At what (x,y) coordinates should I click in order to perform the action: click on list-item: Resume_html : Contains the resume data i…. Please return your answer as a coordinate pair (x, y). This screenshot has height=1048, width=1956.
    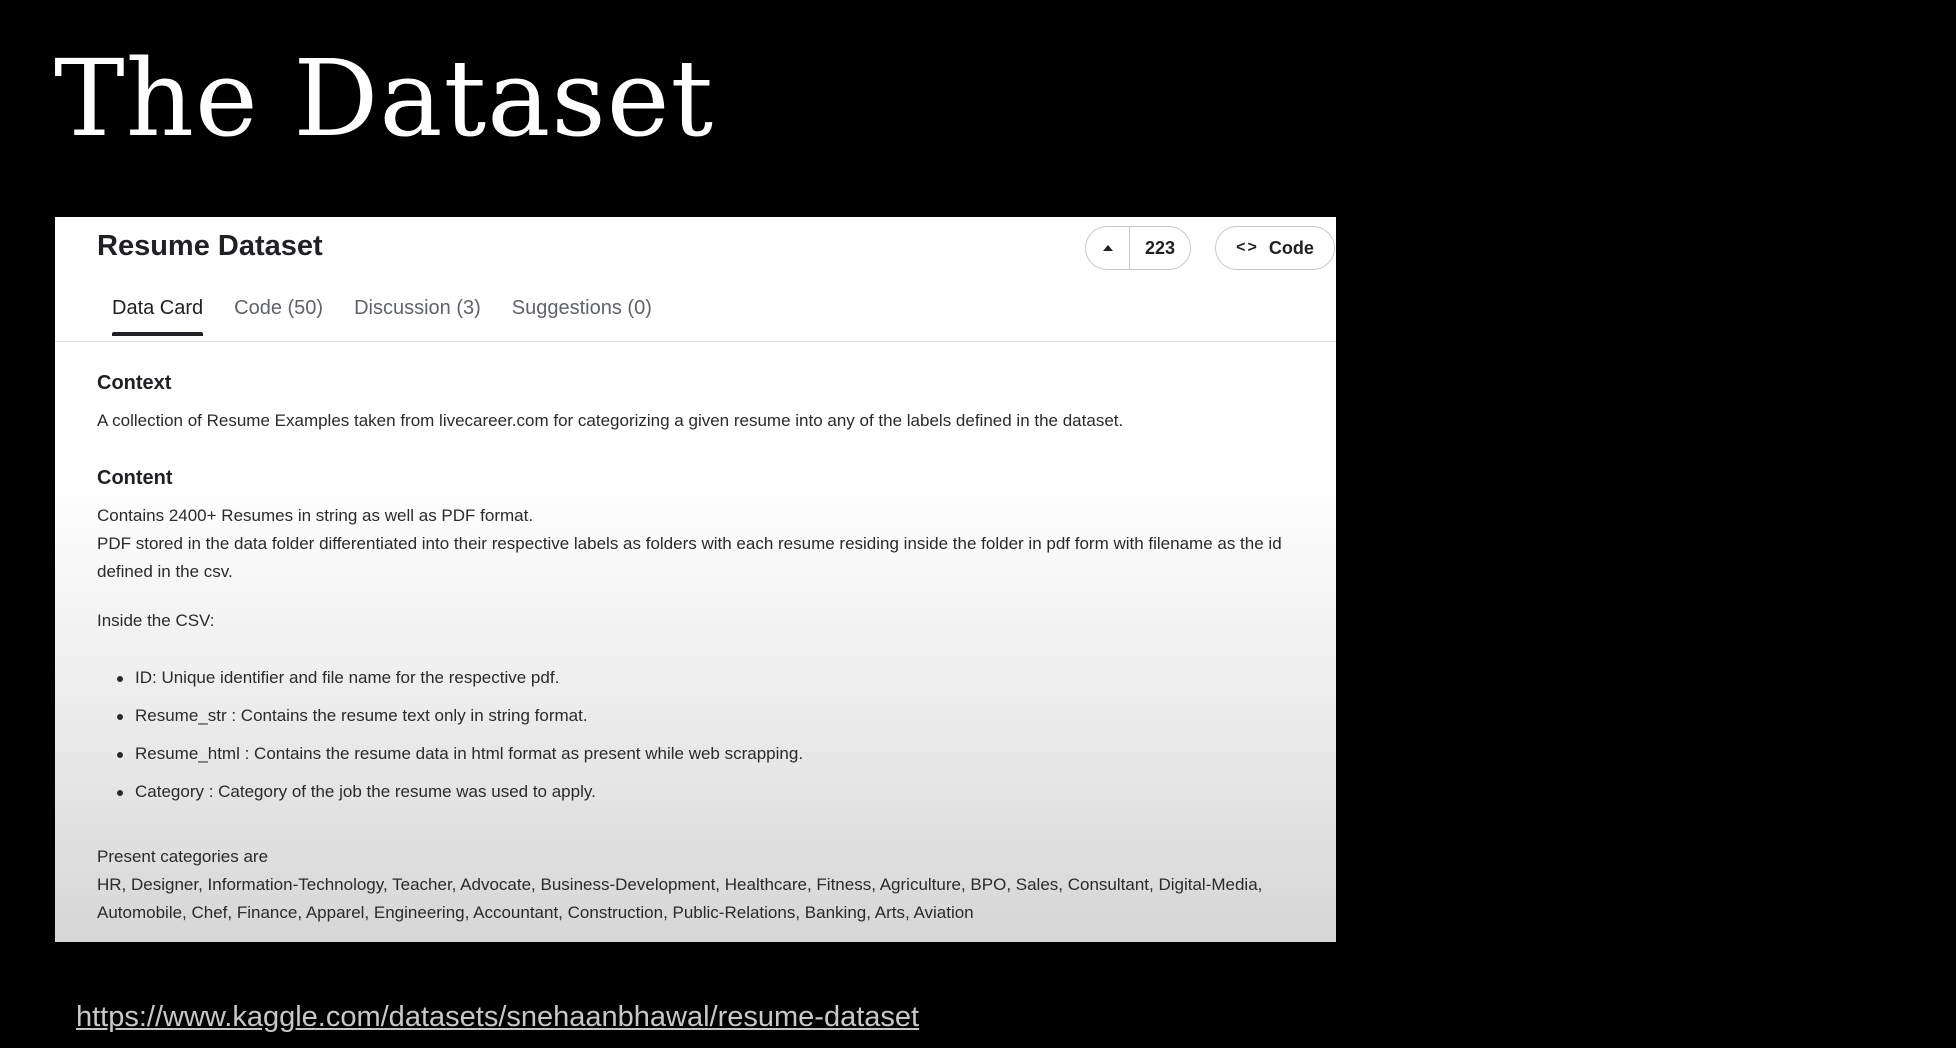
    Looking at the image, I should click on (450, 759).